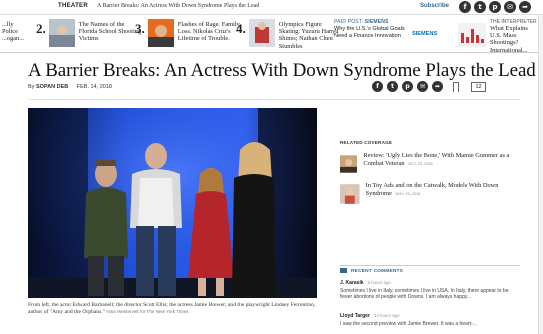  Describe the element at coordinates (425, 283) in the screenshot. I see `comment-user: J. Karasik 6 hours ago` at that location.